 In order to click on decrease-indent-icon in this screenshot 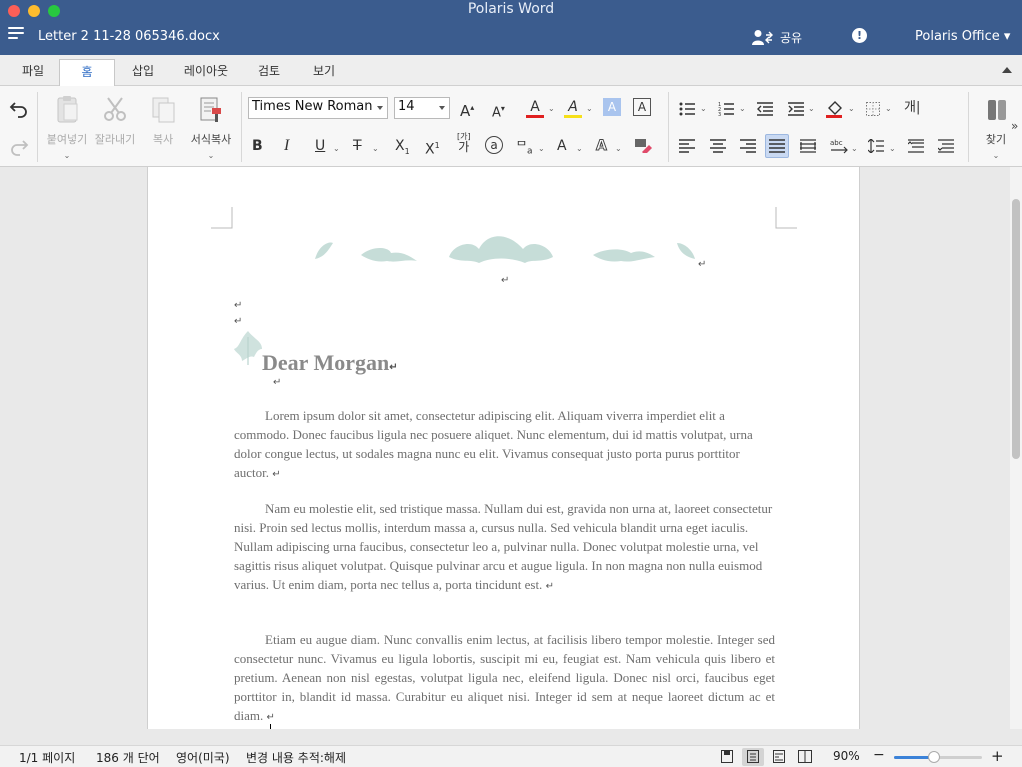, I will do `click(765, 109)`.